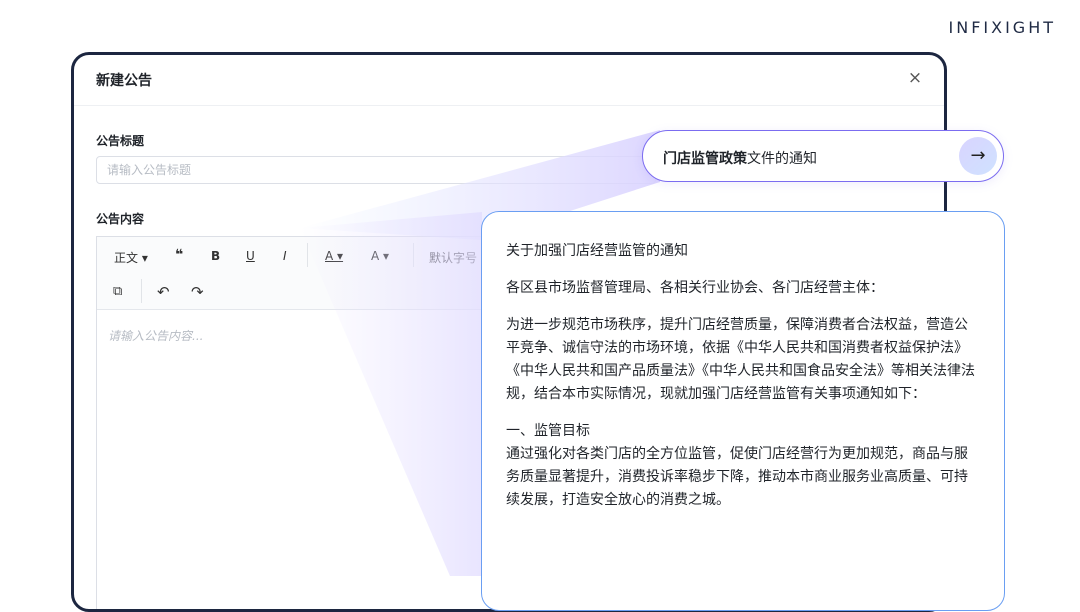  Describe the element at coordinates (197, 292) in the screenshot. I see `redo-icon: ↷` at that location.